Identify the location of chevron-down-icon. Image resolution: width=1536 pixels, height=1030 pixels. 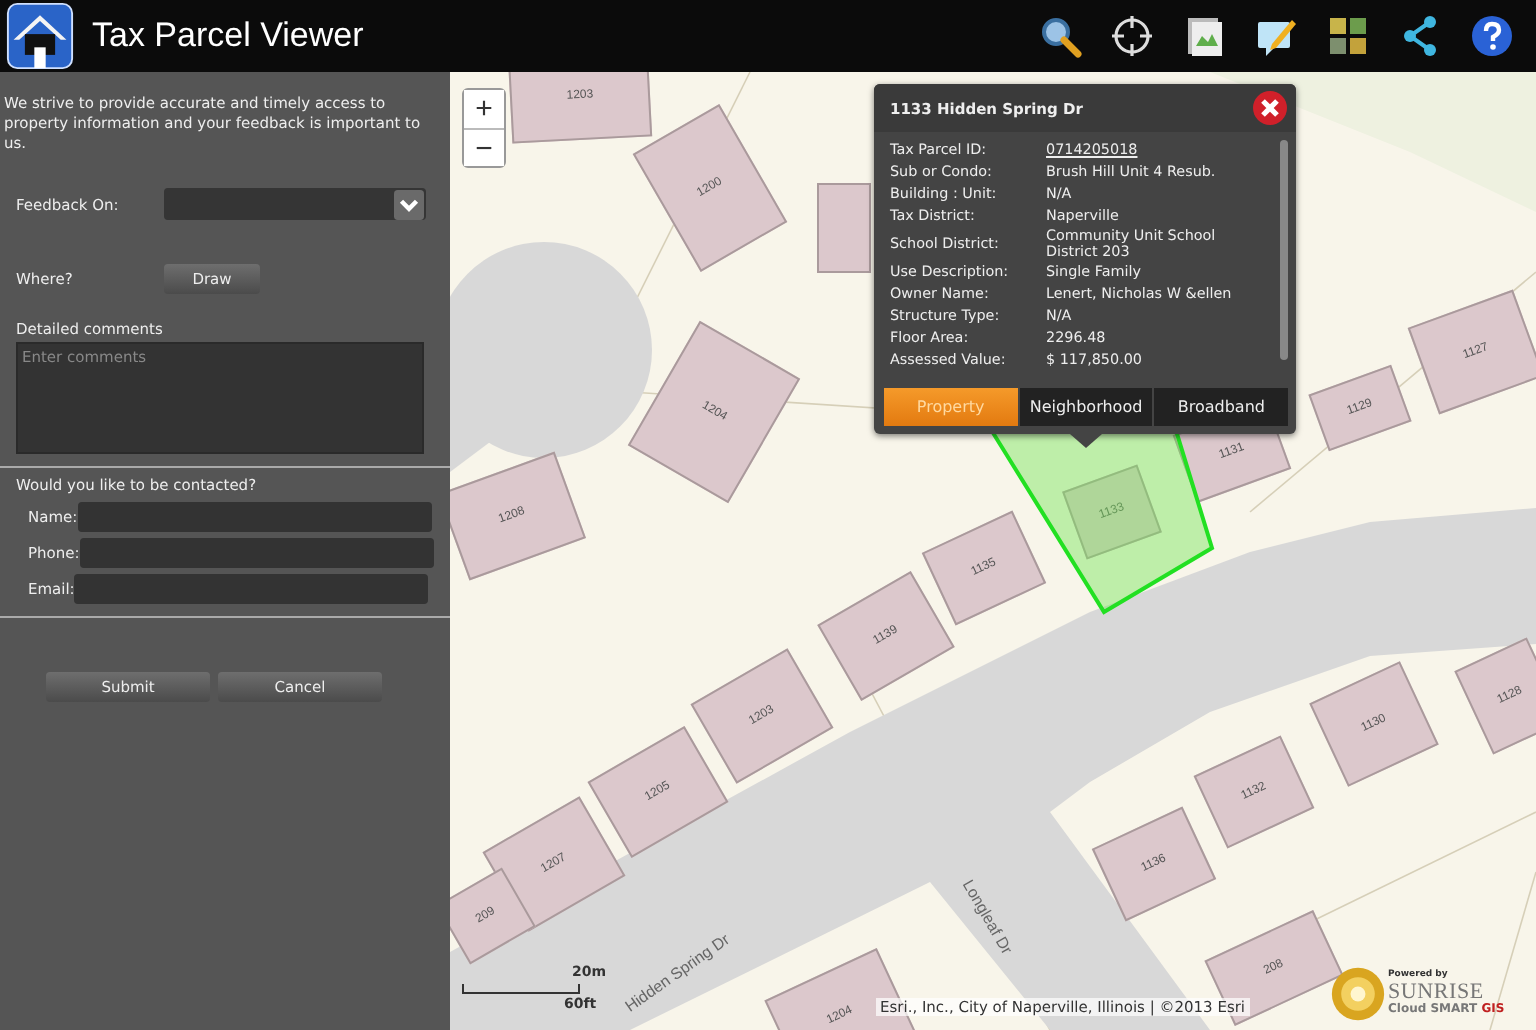
(409, 204).